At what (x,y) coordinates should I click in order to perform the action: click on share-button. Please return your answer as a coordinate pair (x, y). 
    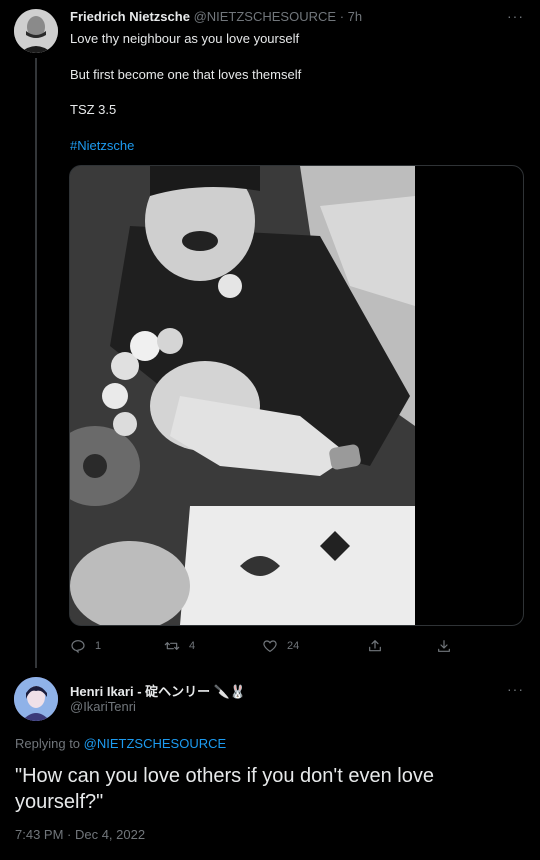
    Looking at the image, I should click on (375, 646).